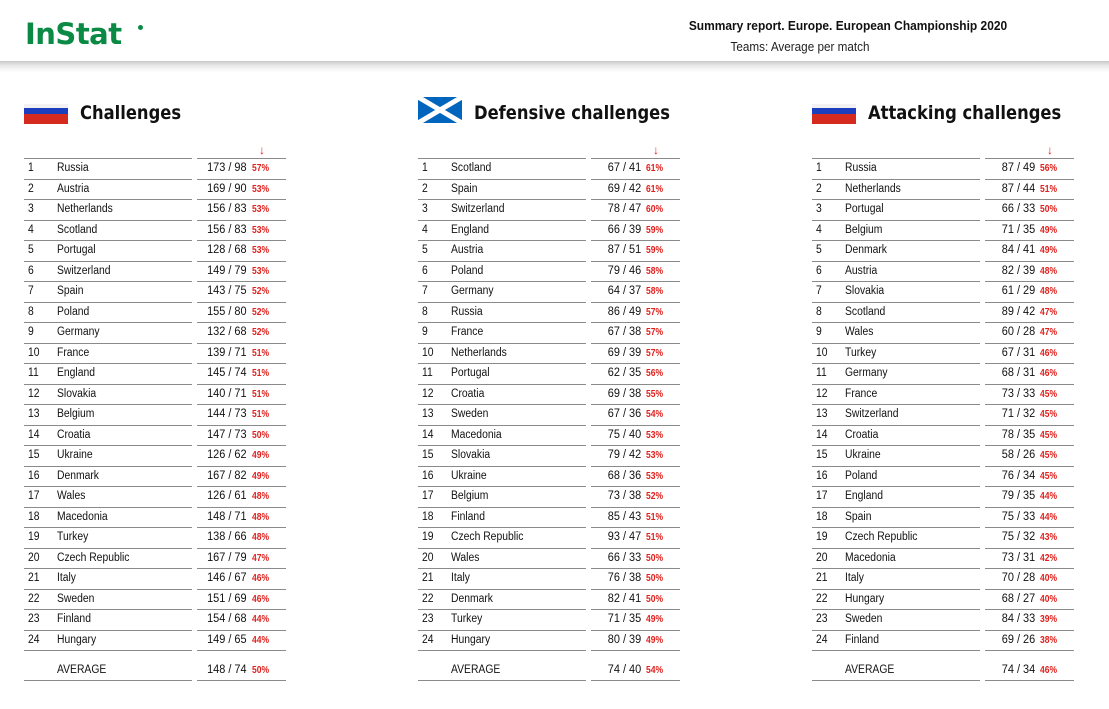  What do you see at coordinates (549, 115) in the screenshot?
I see `panel-header: Defensive challenges` at bounding box center [549, 115].